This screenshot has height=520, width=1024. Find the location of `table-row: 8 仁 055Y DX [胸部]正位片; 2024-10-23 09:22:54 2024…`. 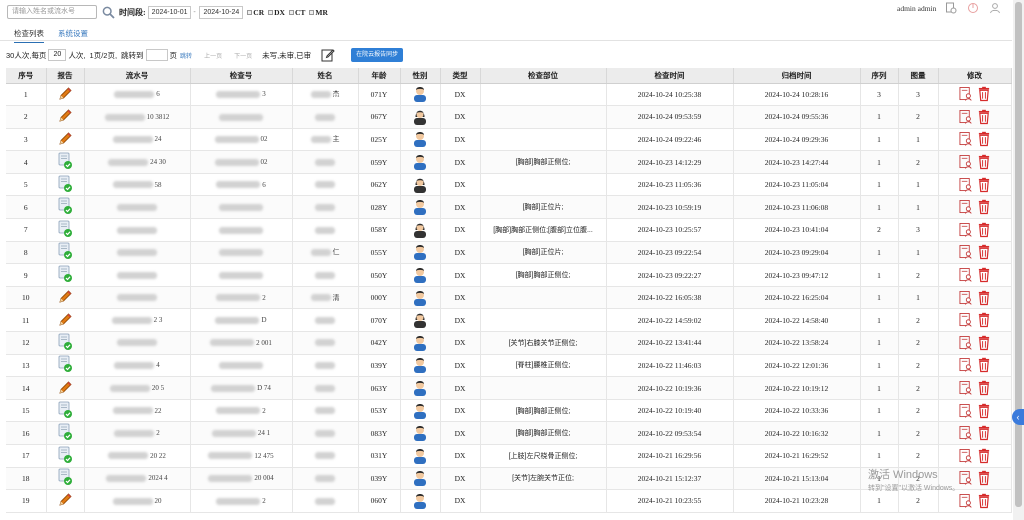

table-row: 8 仁 055Y DX [胸部]正位片; 2024-10-23 09:22:54 2024… is located at coordinates (509, 253).